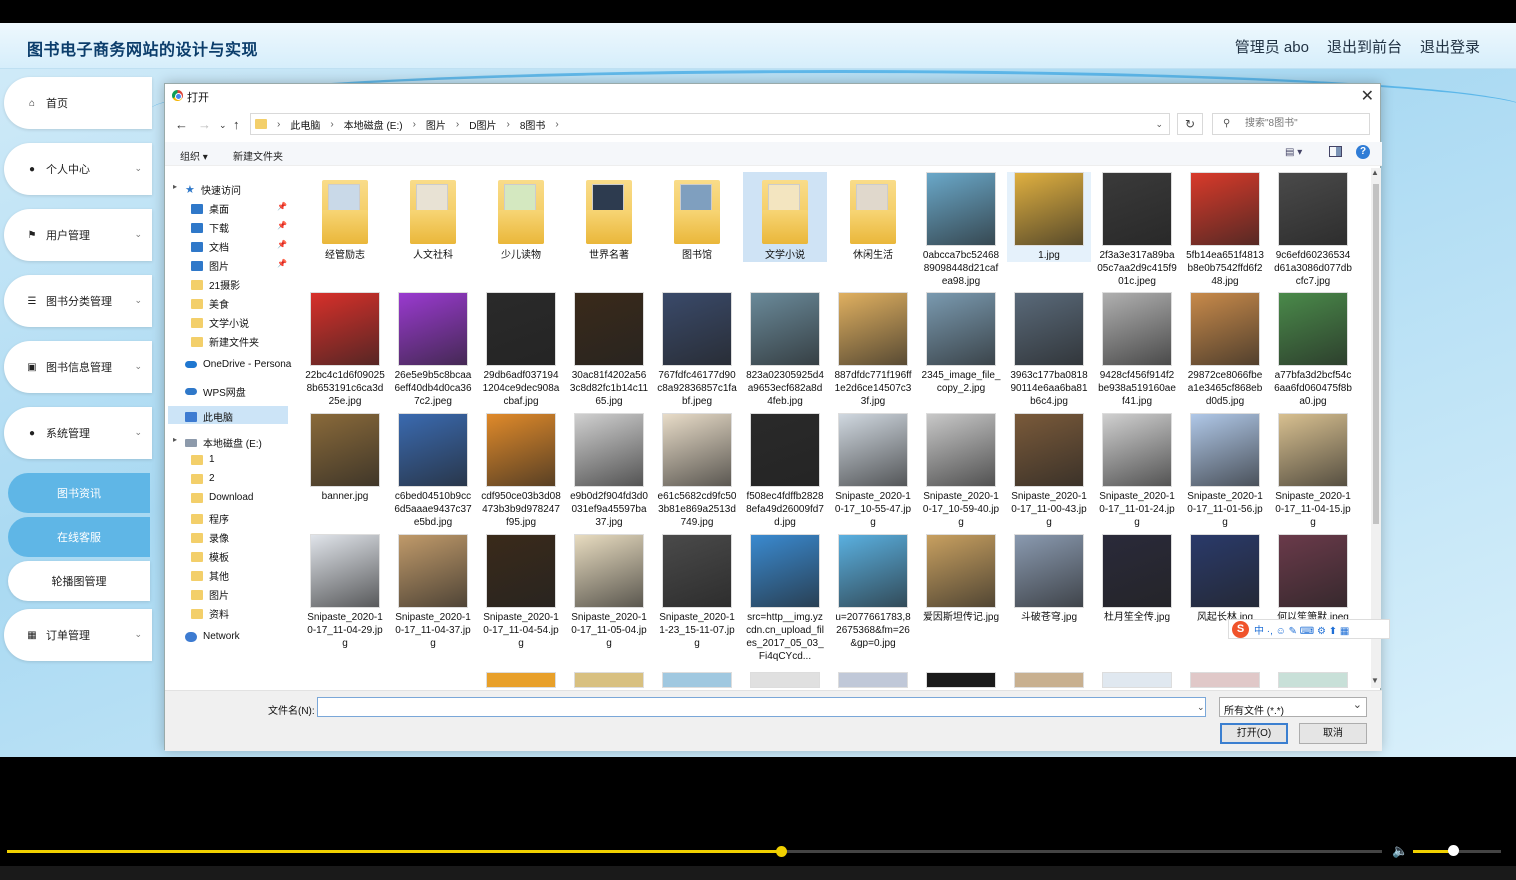 The image size is (1516, 880). I want to click on nav-drive-folder-8: 资料, so click(210, 613).